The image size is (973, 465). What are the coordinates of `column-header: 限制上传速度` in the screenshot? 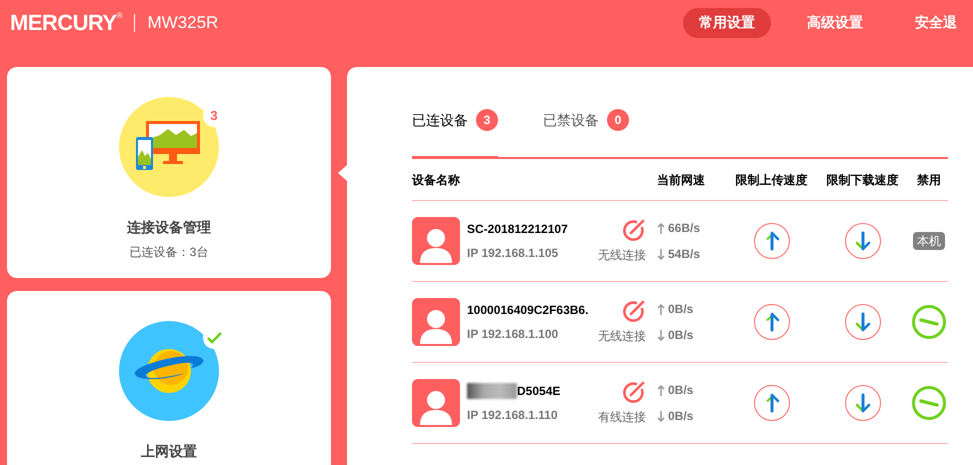 It's located at (771, 180).